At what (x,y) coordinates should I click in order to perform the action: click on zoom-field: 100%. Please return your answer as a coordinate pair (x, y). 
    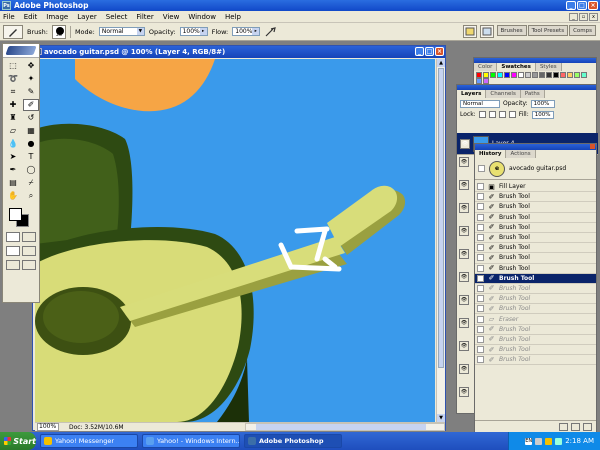
    Looking at the image, I should click on (48, 427).